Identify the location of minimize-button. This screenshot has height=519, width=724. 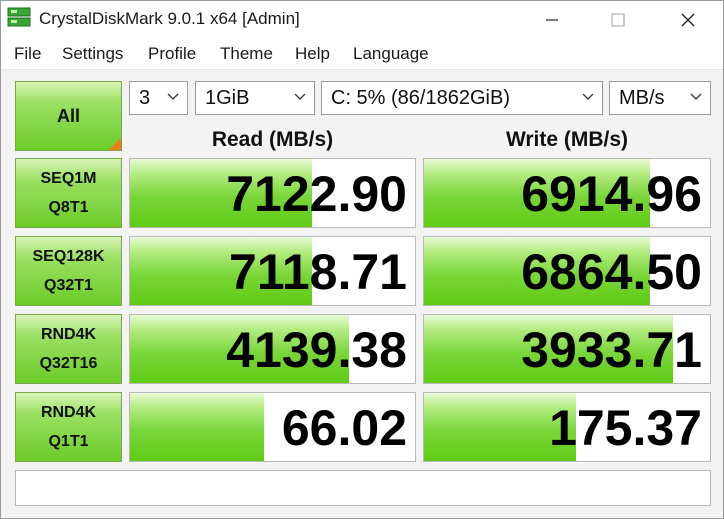
(552, 19).